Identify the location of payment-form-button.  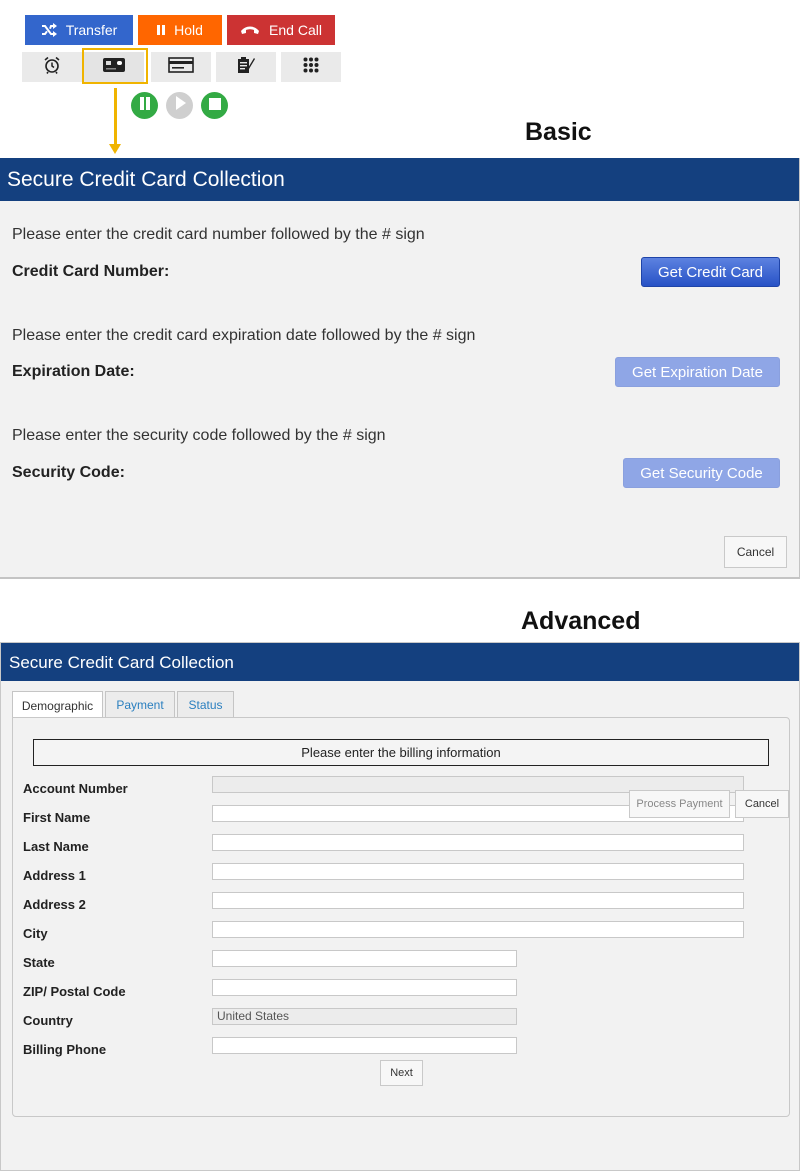
(181, 67).